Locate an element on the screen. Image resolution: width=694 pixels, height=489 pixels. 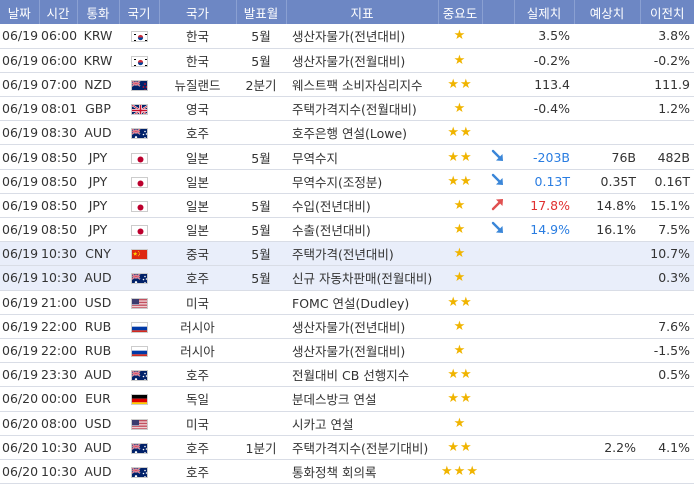
indicator-cell: 수출(전년대비) is located at coordinates (362, 230).